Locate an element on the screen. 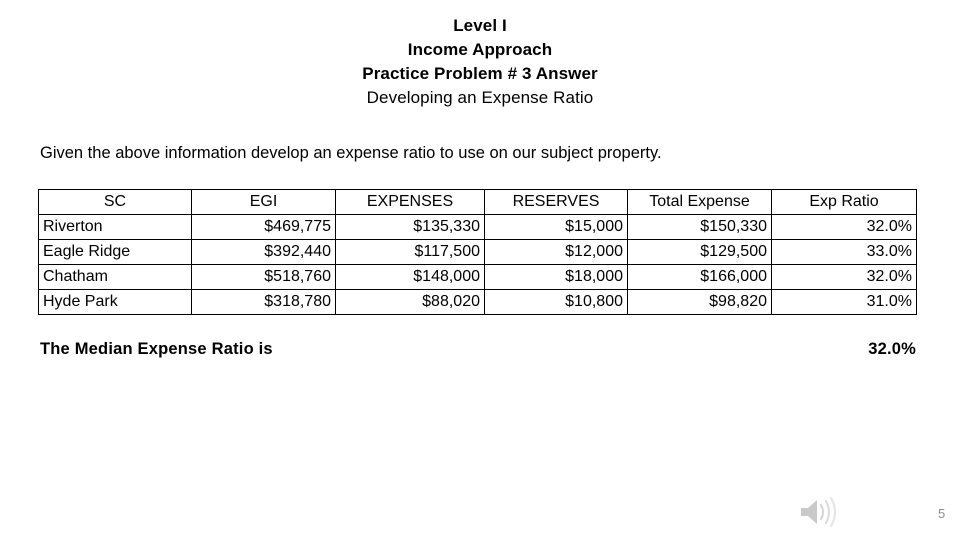  cell-egi: $318,780 is located at coordinates (263, 302).